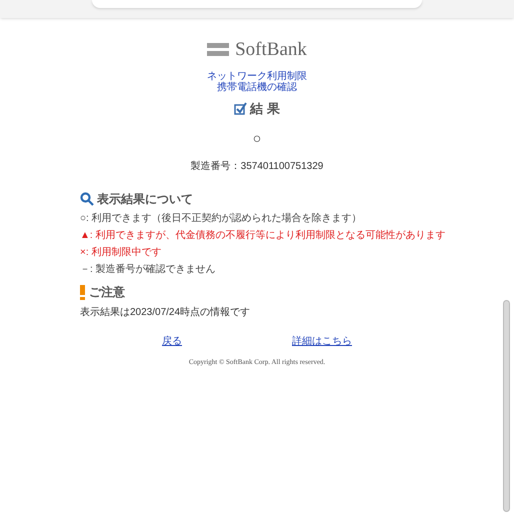 Image resolution: width=514 pixels, height=514 pixels. I want to click on legend-item: －: 製造番号が確認できません, so click(148, 269).